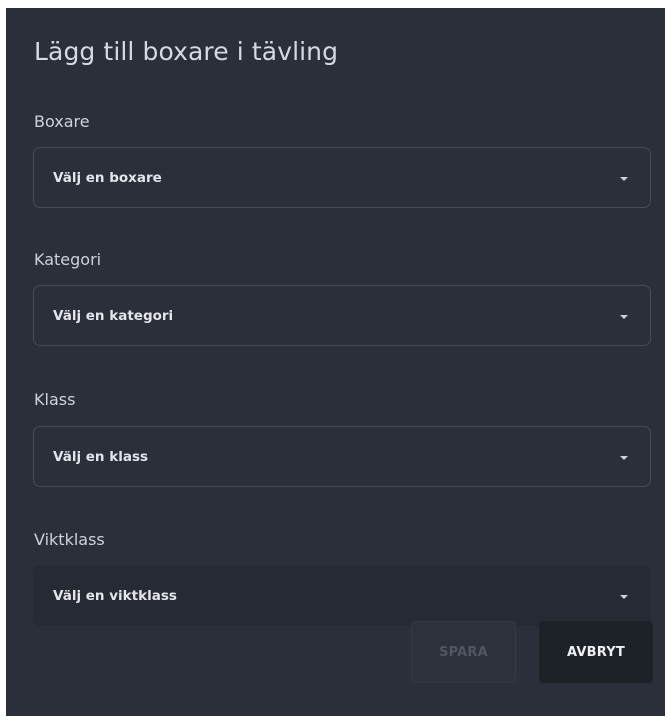 Image resolution: width=671 pixels, height=724 pixels. What do you see at coordinates (342, 595) in the screenshot?
I see `weight-class-select: Välj en viktklass` at bounding box center [342, 595].